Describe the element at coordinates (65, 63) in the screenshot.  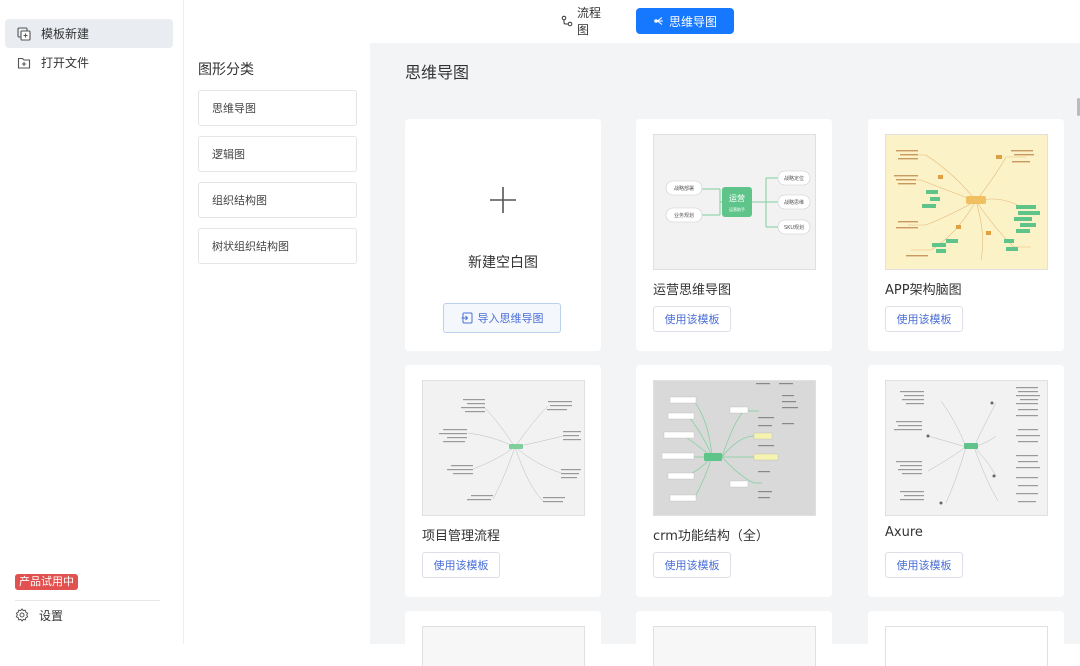
I see `sidebar-item-label: 打开文件` at that location.